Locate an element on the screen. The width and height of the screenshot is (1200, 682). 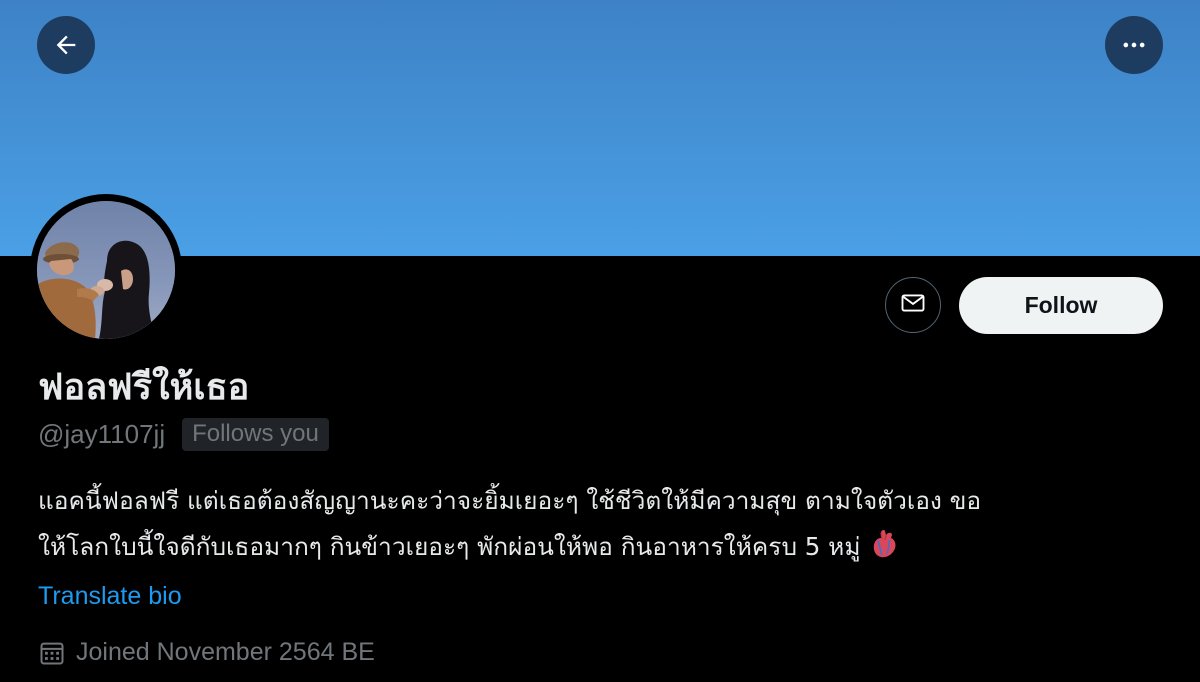
follows-you-badge: Follows you is located at coordinates (255, 434).